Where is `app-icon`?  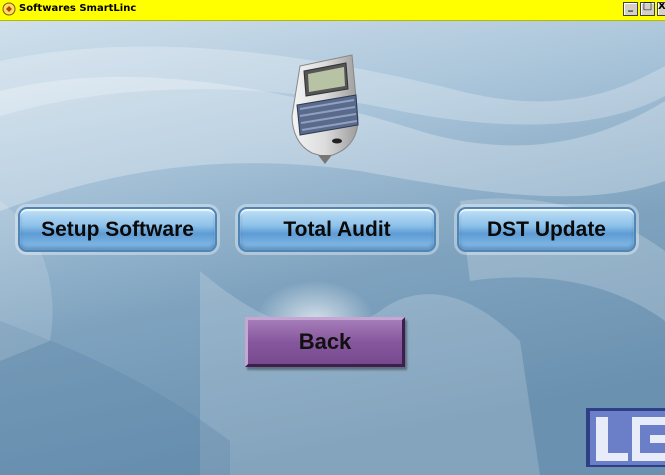 app-icon is located at coordinates (9, 9).